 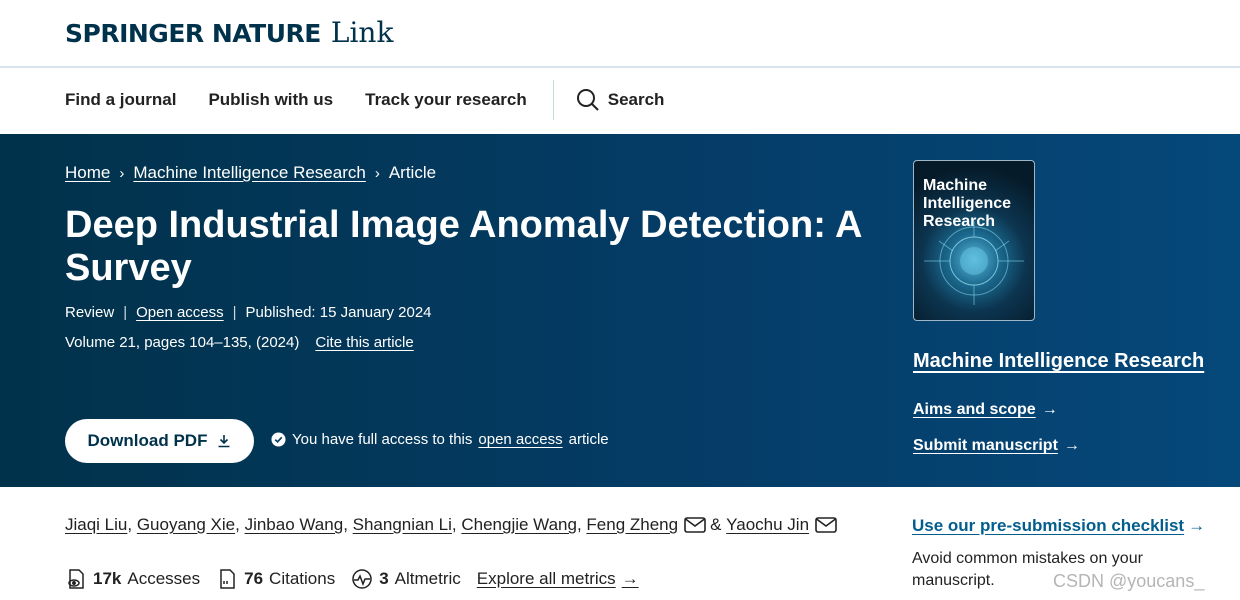 I want to click on submit-manuscript-link: Submit manuscript →, so click(x=996, y=446).